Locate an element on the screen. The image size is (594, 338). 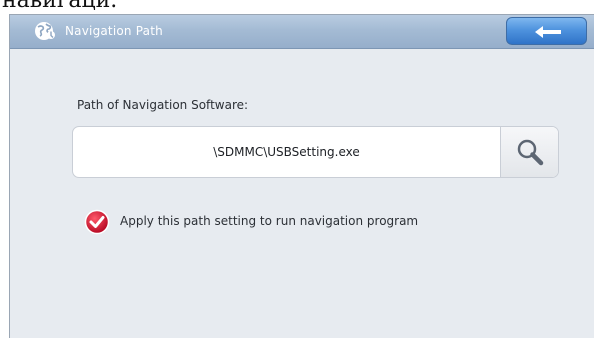
browse-button is located at coordinates (529, 152).